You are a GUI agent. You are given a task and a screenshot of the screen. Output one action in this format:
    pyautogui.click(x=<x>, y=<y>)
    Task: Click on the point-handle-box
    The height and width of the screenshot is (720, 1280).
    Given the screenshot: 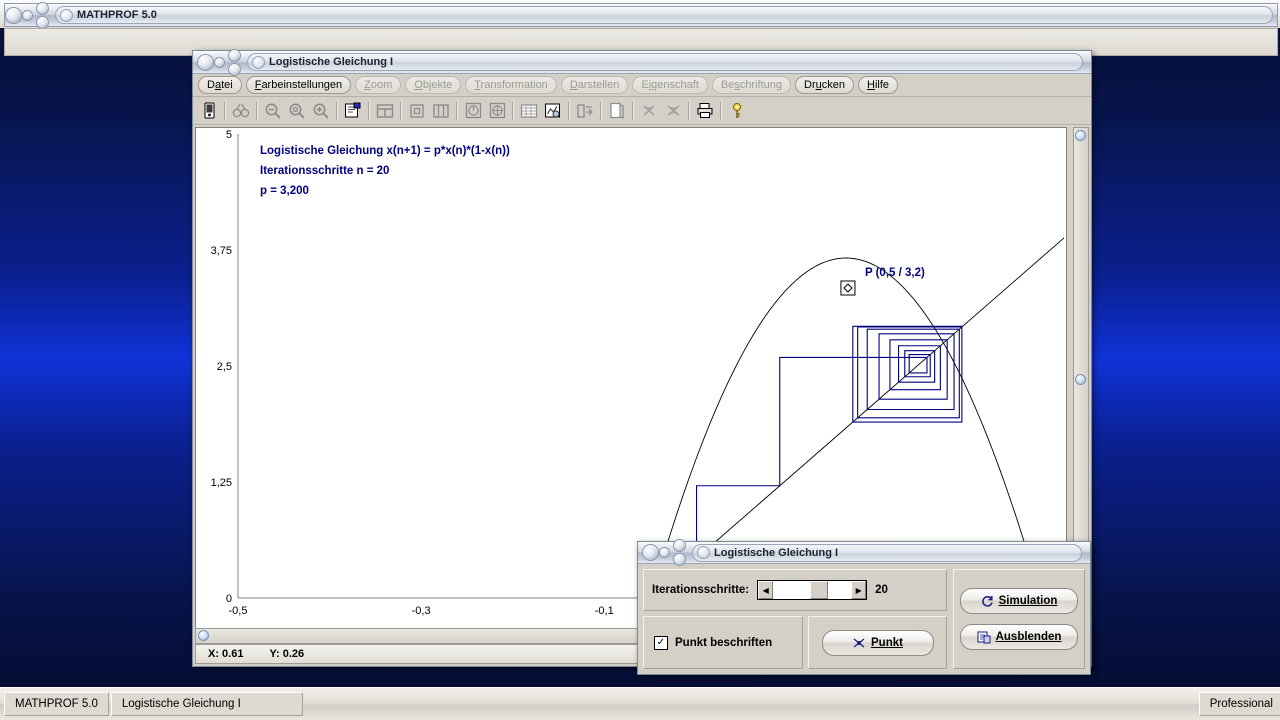 What is the action you would take?
    pyautogui.click(x=848, y=288)
    